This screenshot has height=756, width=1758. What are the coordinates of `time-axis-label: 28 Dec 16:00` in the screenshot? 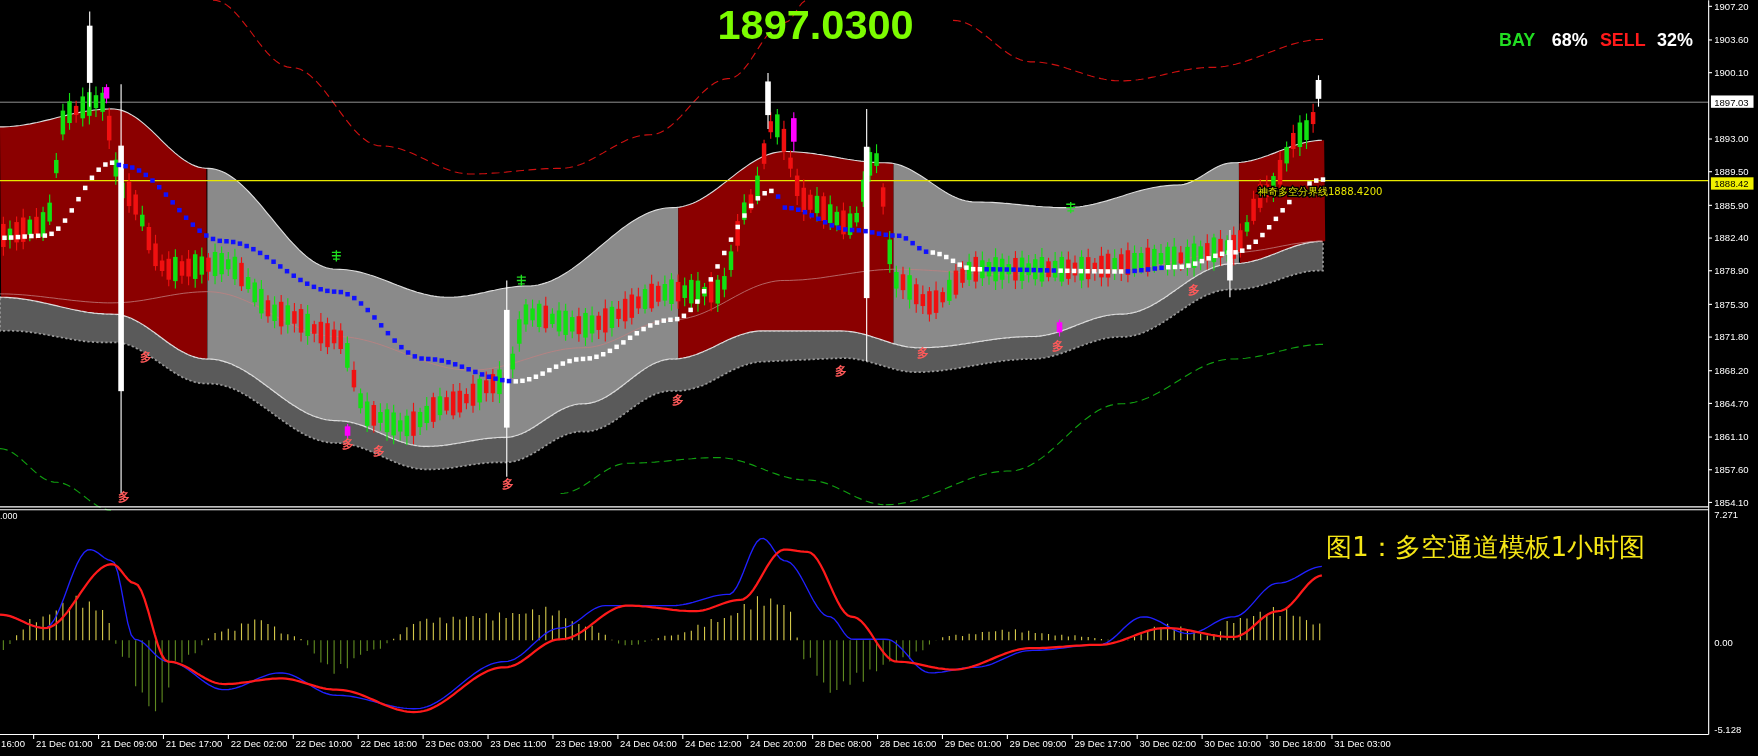 It's located at (908, 743).